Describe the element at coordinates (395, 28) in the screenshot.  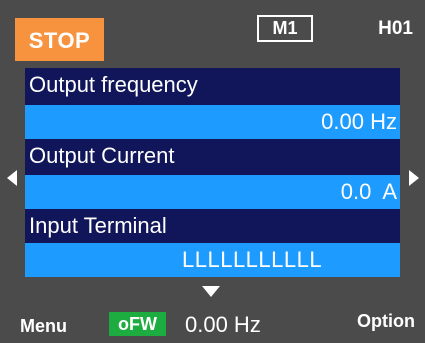
I see `parameter-code: H01` at that location.